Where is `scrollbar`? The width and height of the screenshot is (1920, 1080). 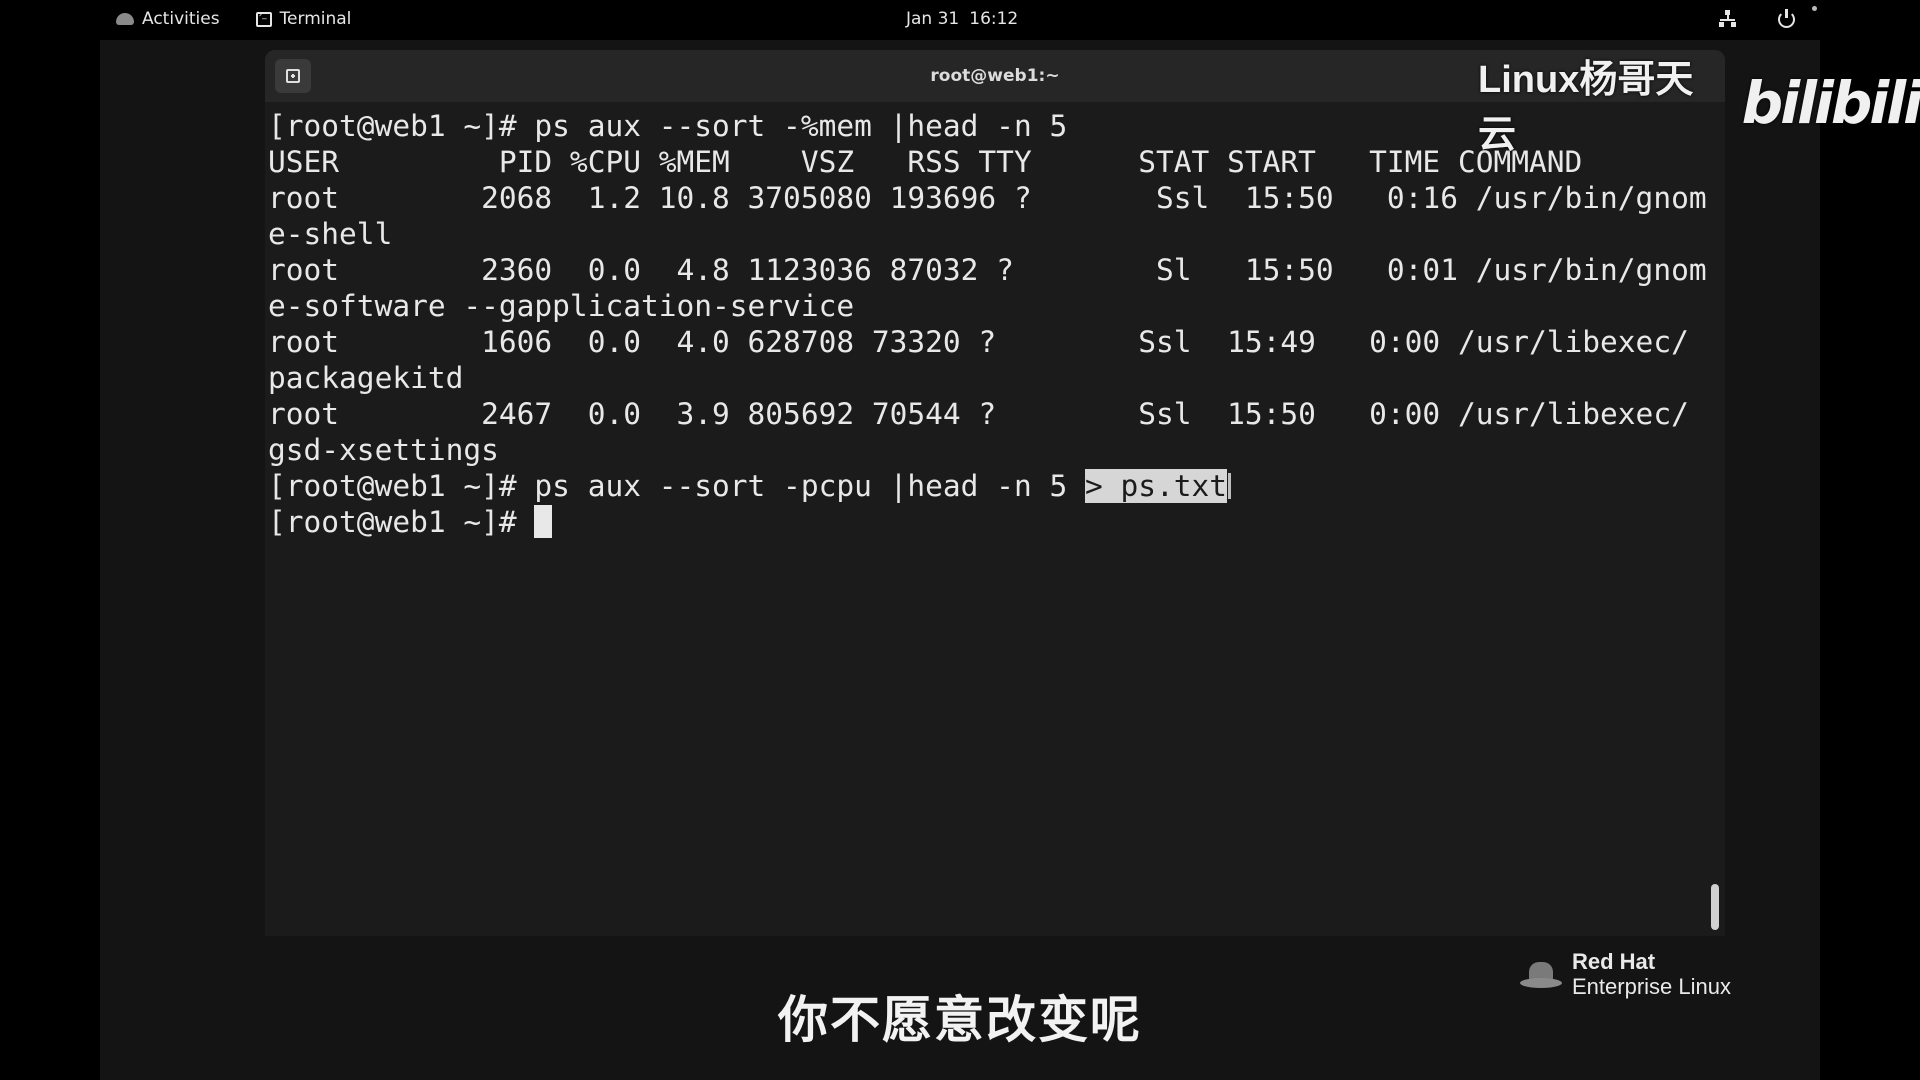
scrollbar is located at coordinates (1714, 519).